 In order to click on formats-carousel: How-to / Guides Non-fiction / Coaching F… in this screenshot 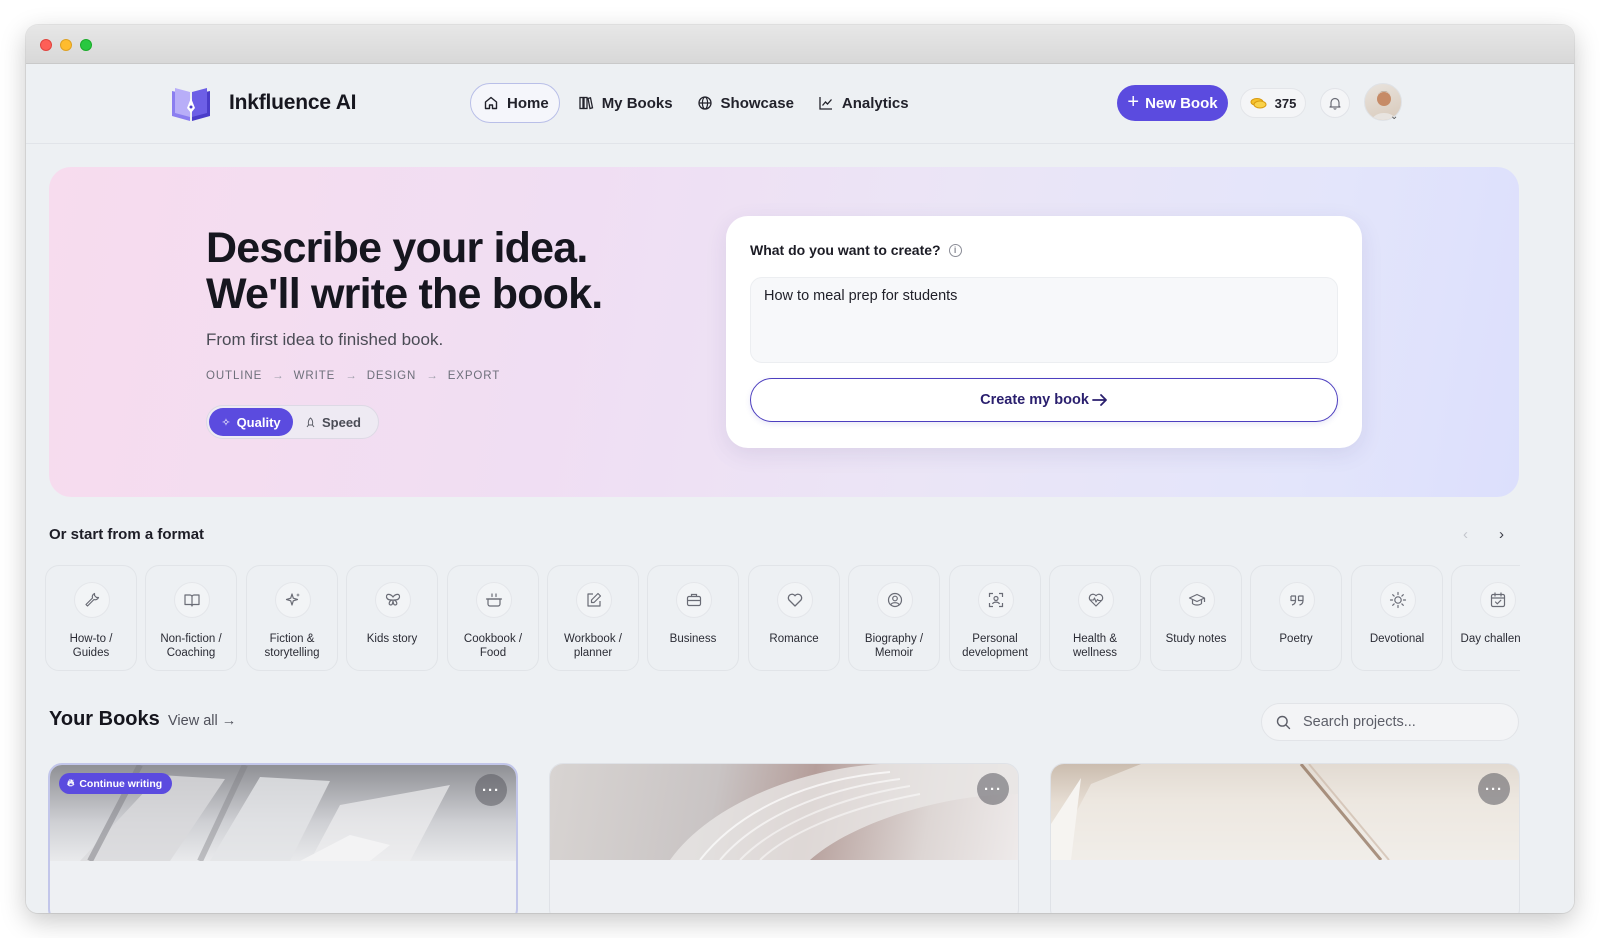, I will do `click(782, 619)`.